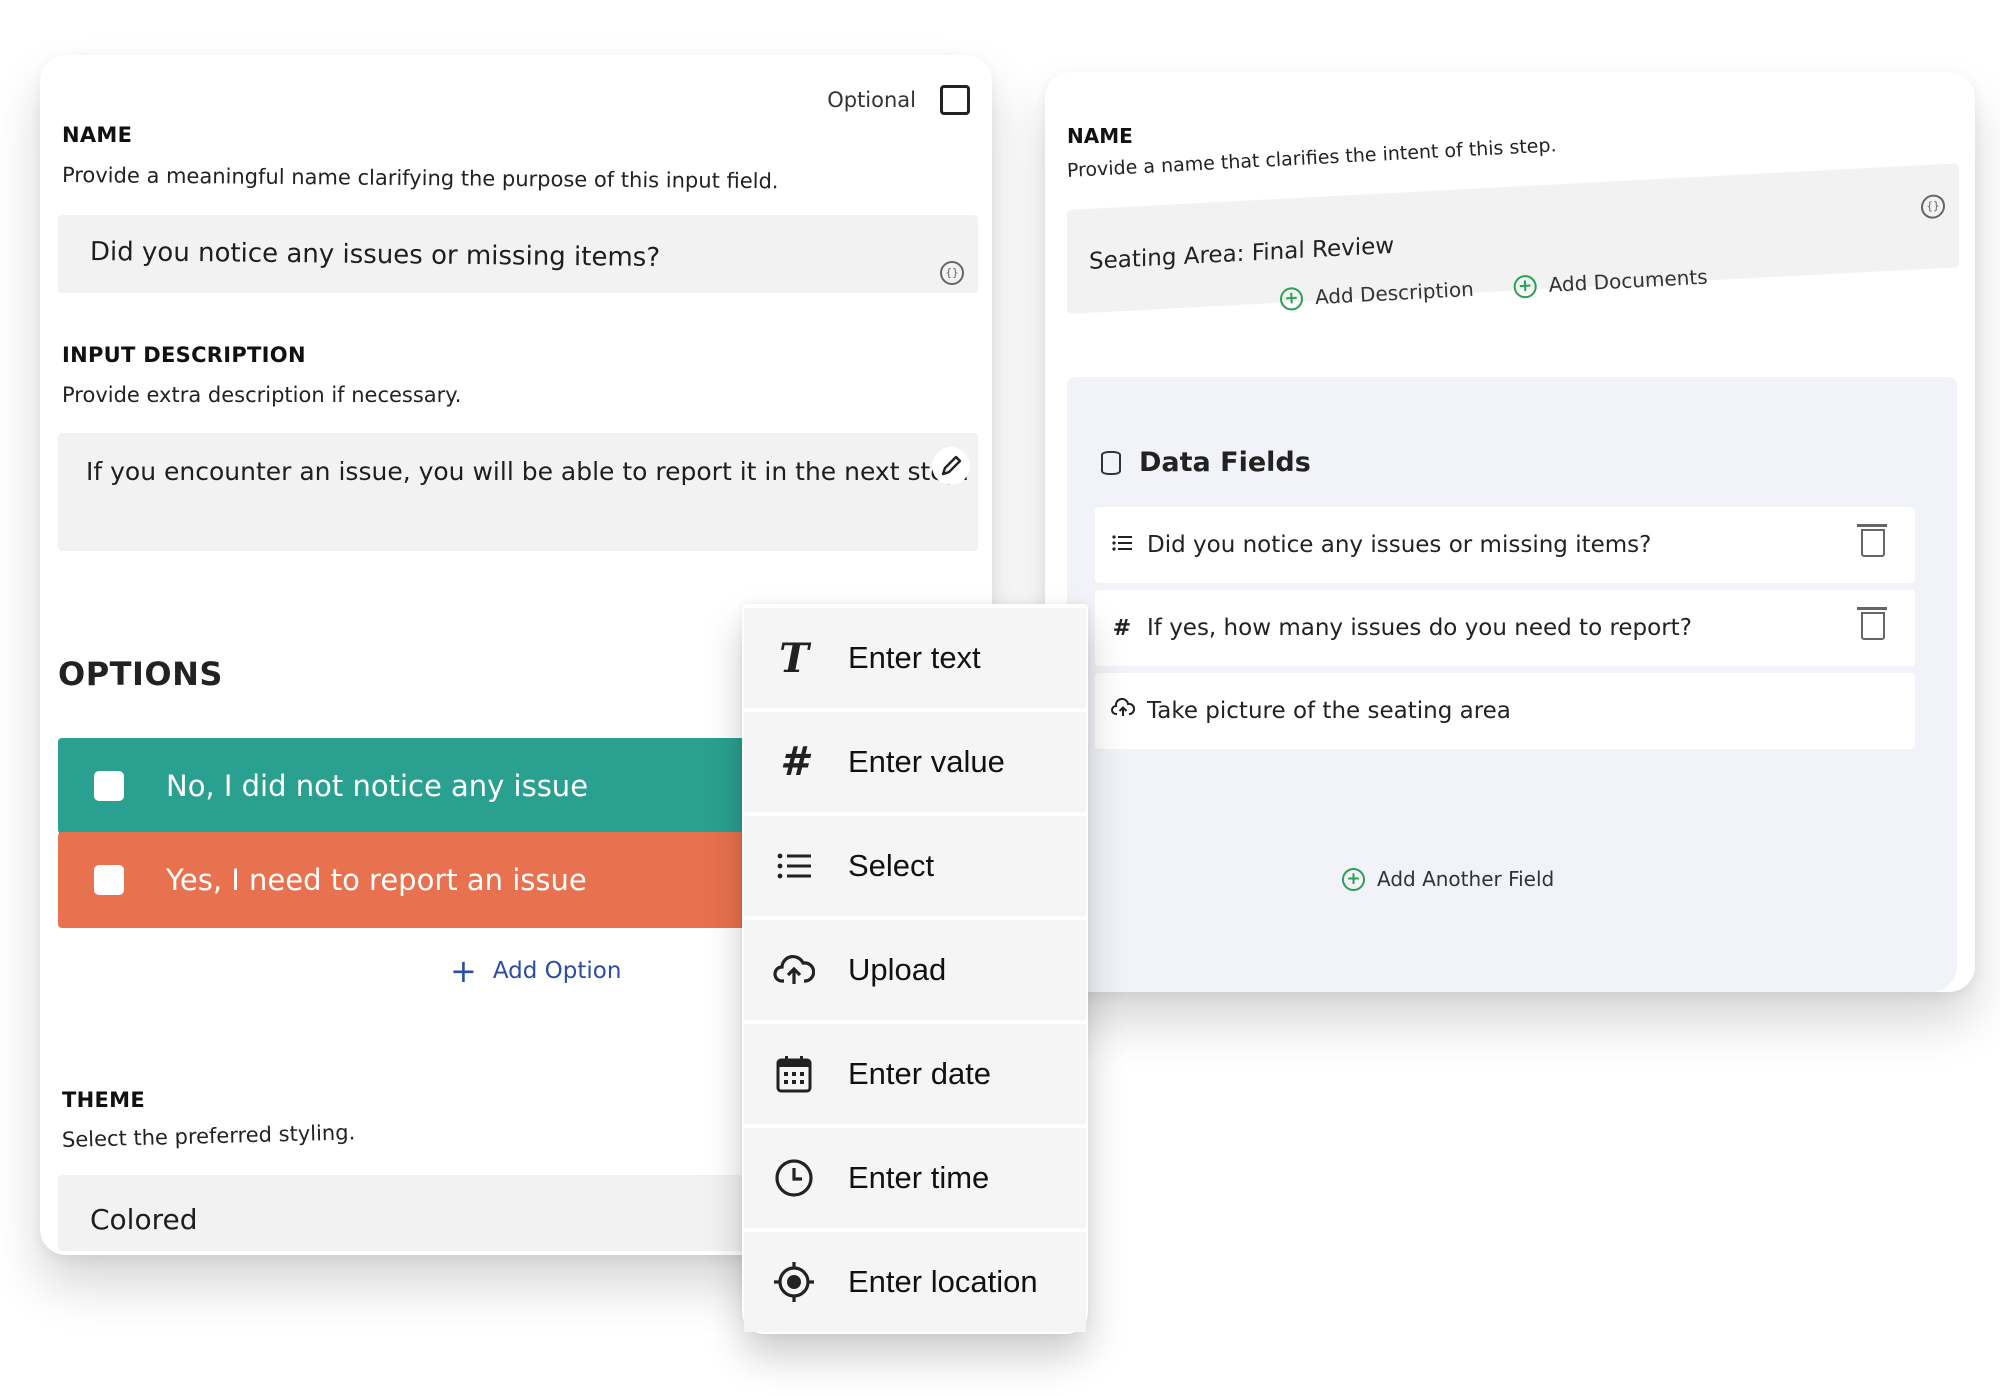 This screenshot has width=2000, height=1396. Describe the element at coordinates (418, 1213) in the screenshot. I see `theme-select: Colored` at that location.